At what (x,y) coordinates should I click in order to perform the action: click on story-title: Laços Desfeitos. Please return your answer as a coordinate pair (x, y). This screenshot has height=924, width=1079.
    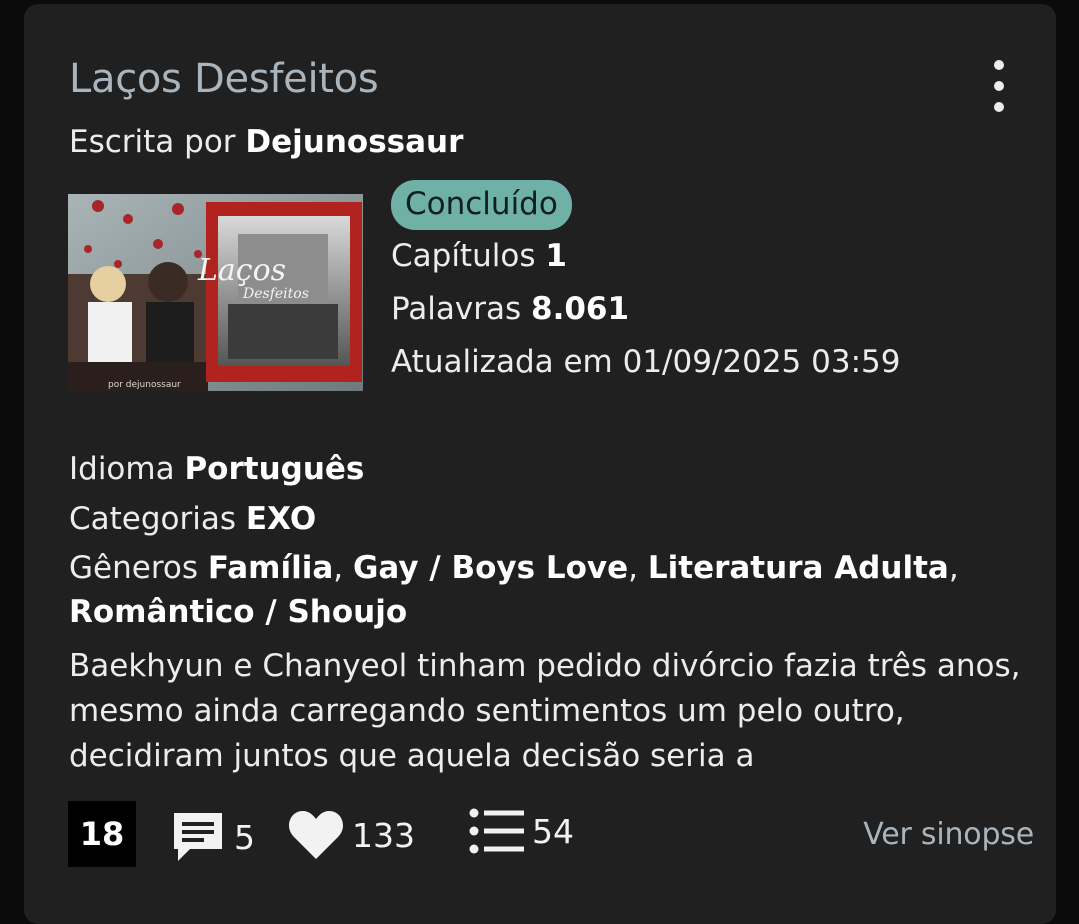
    Looking at the image, I should click on (224, 79).